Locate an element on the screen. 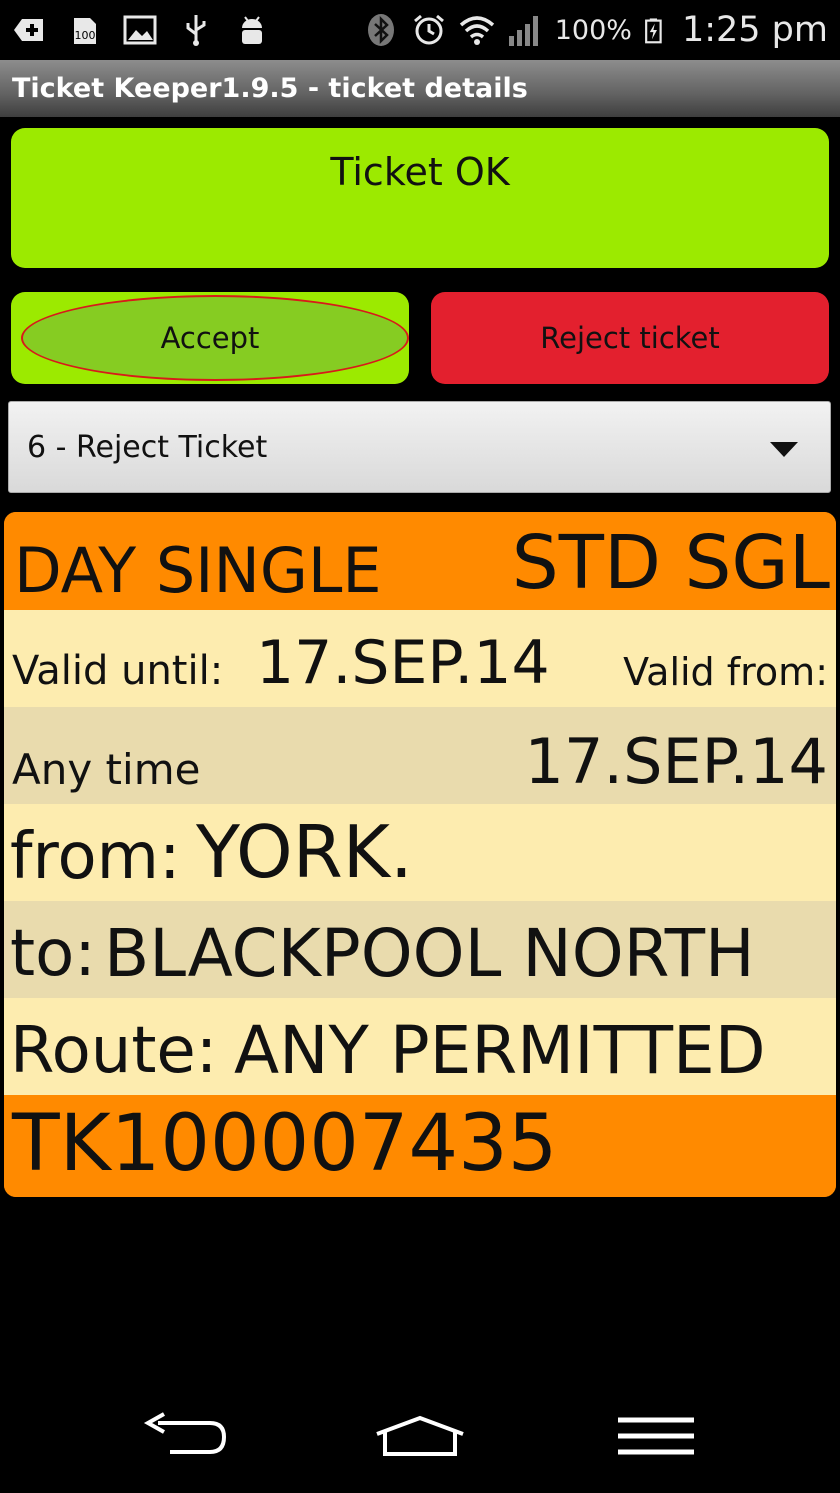 Image resolution: width=840 pixels, height=1493 pixels. menu-icon is located at coordinates (657, 1437).